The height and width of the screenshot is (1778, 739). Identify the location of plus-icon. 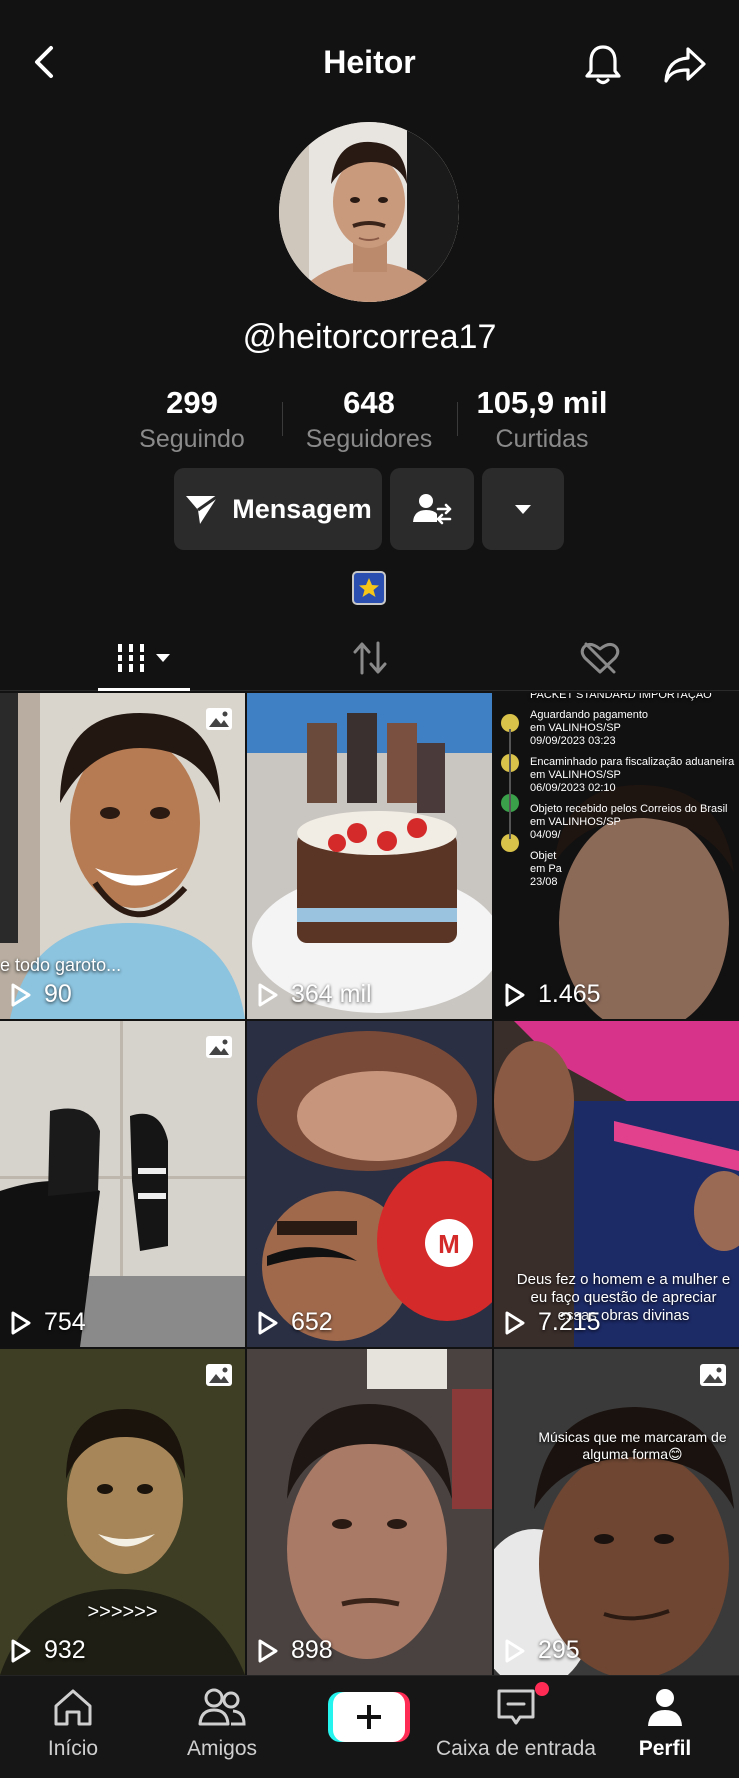
(369, 1717).